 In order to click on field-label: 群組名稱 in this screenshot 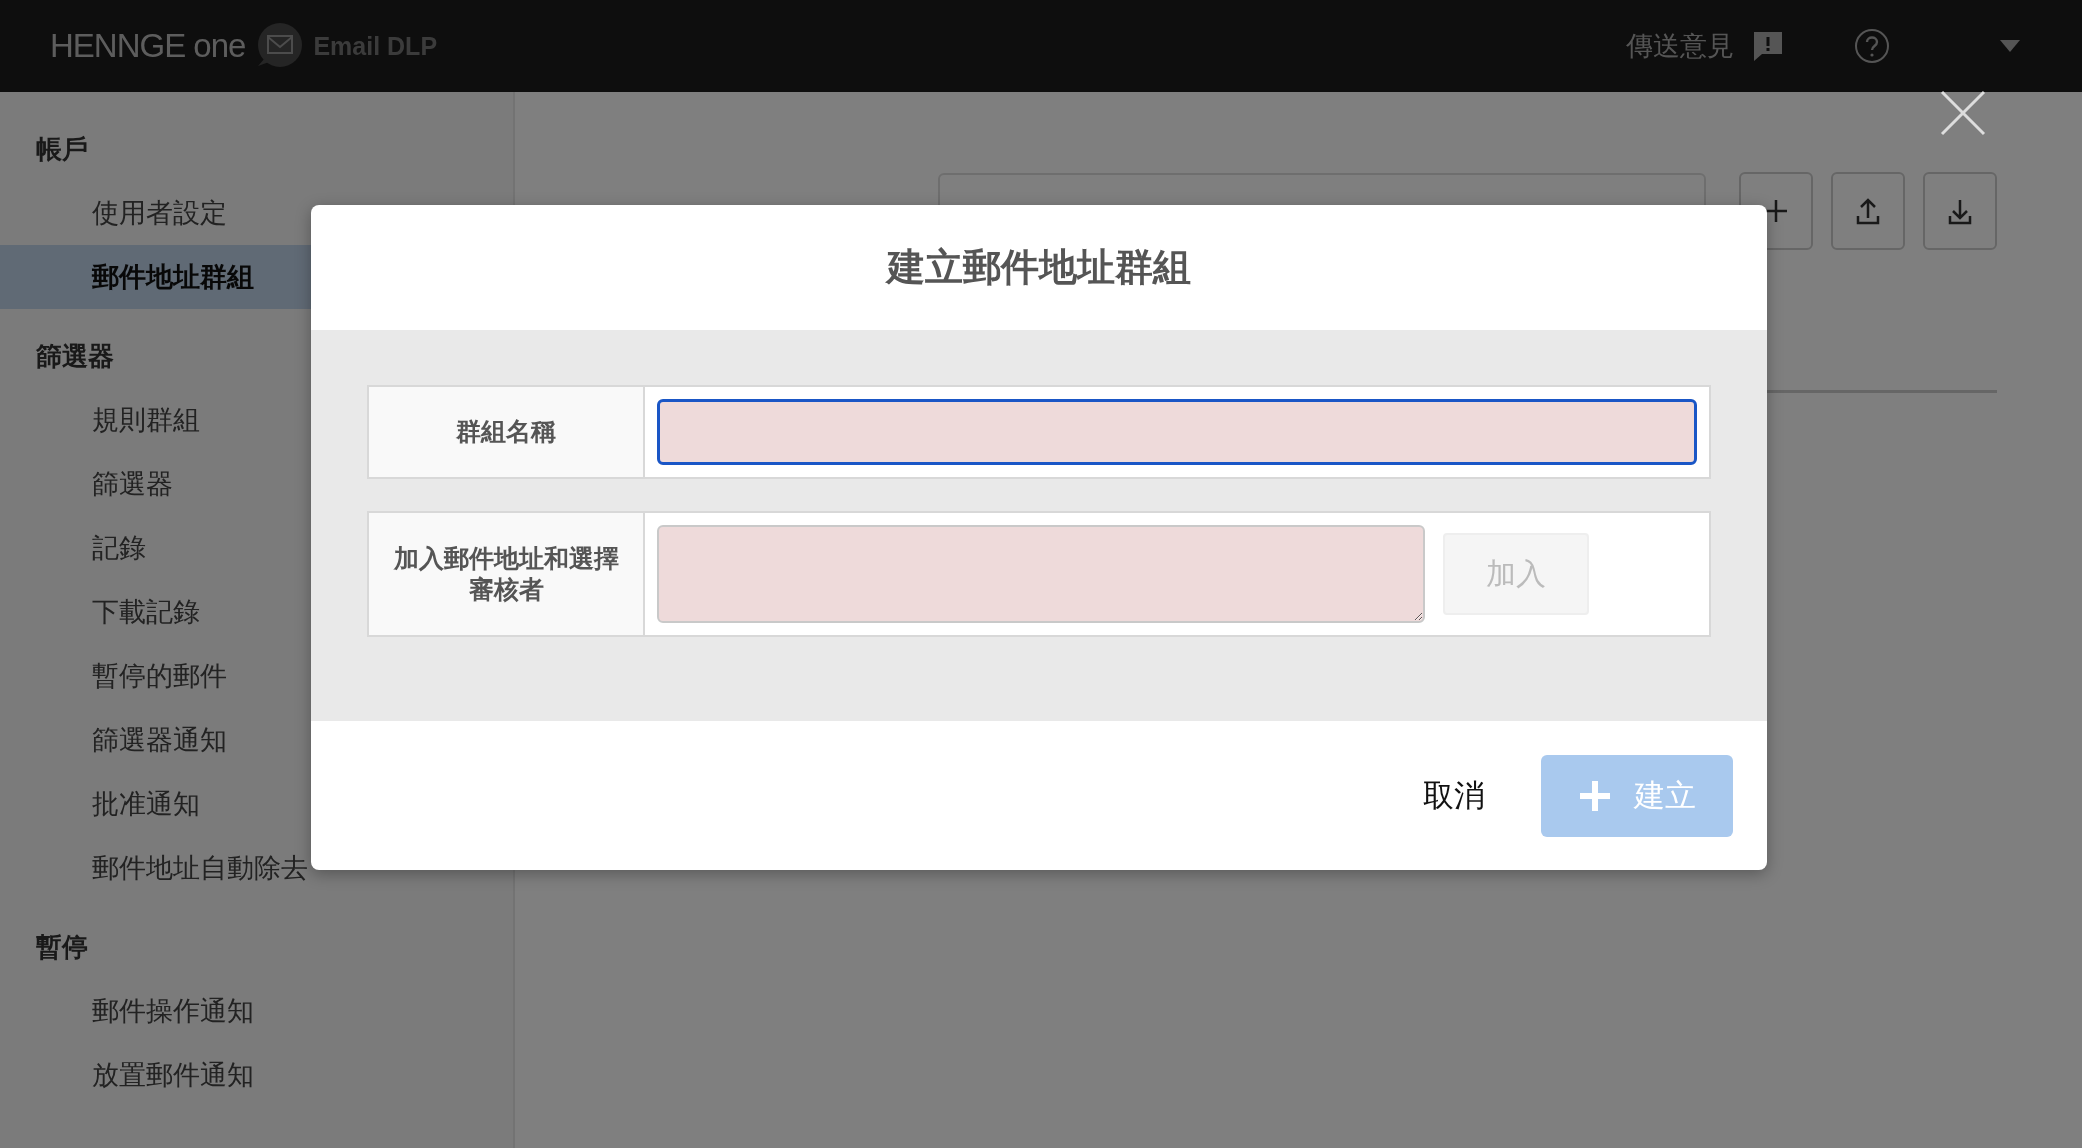, I will do `click(506, 432)`.